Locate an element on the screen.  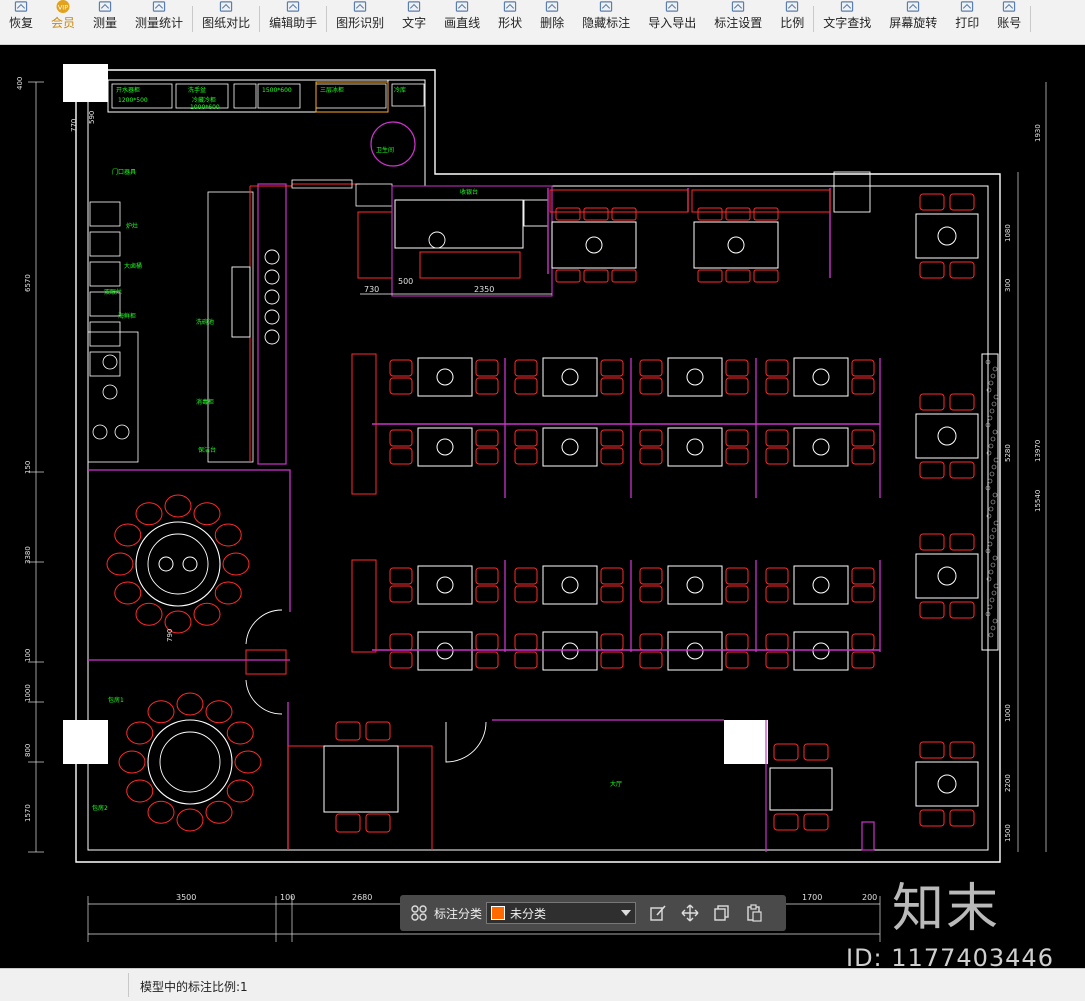
toolbar-label: 文字查找 is located at coordinates (847, 23).